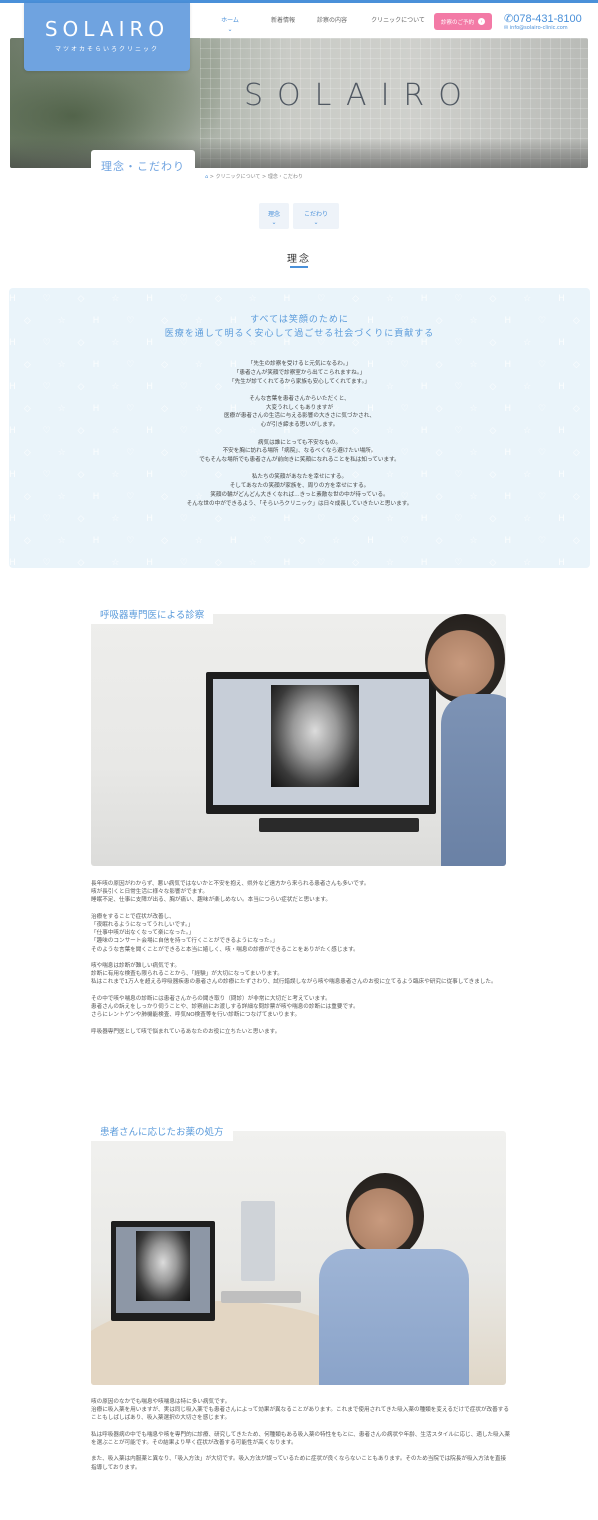 Image resolution: width=598 pixels, height=1520 pixels. What do you see at coordinates (299, 334) in the screenshot?
I see `philosophy-heading-line: 医療を通して明るく安心して過ごせる社会づくりに貢献する` at bounding box center [299, 334].